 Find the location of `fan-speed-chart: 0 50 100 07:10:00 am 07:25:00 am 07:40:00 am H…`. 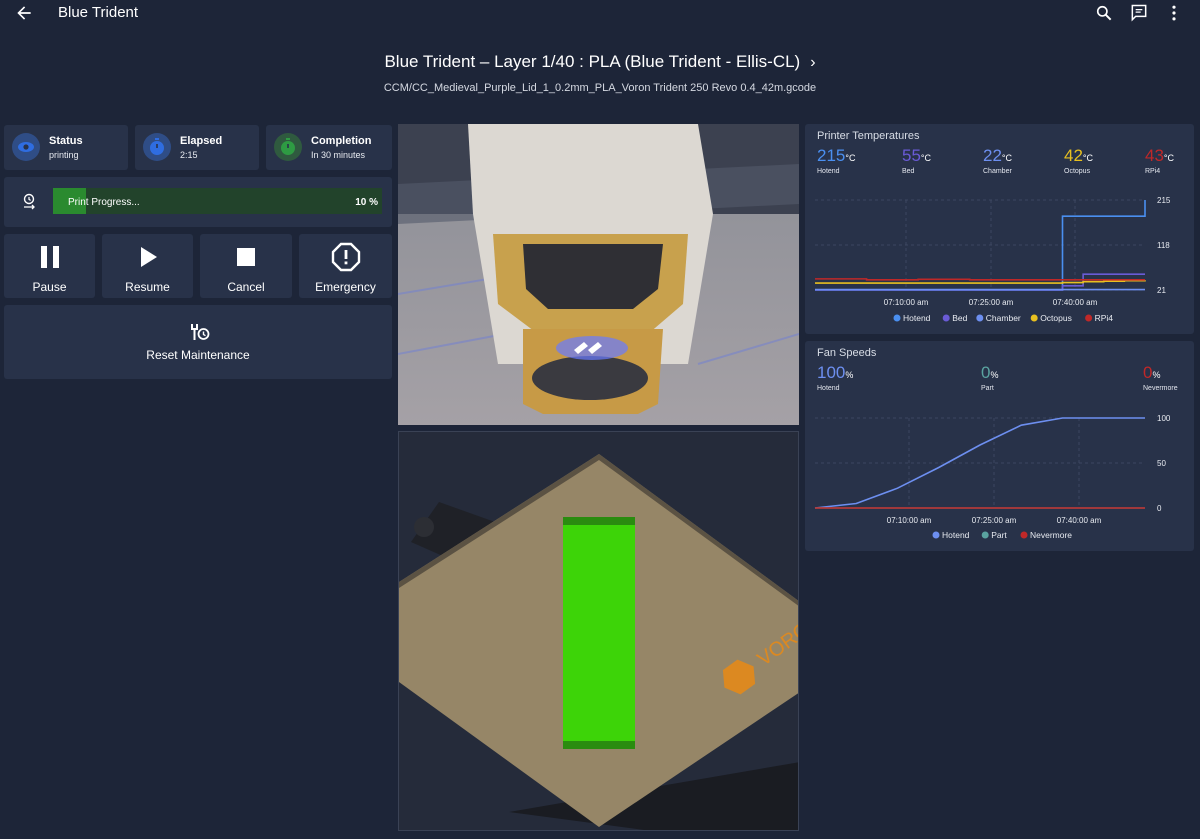

fan-speed-chart: 0 50 100 07:10:00 am 07:25:00 am 07:40:00 am H… is located at coordinates (992, 477).